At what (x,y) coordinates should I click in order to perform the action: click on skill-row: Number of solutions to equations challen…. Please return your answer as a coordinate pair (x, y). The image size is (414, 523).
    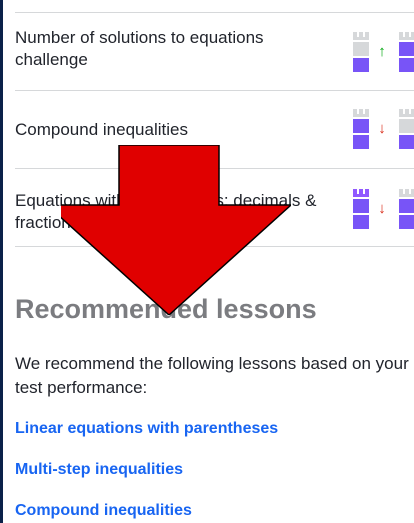
    Looking at the image, I should click on (214, 52).